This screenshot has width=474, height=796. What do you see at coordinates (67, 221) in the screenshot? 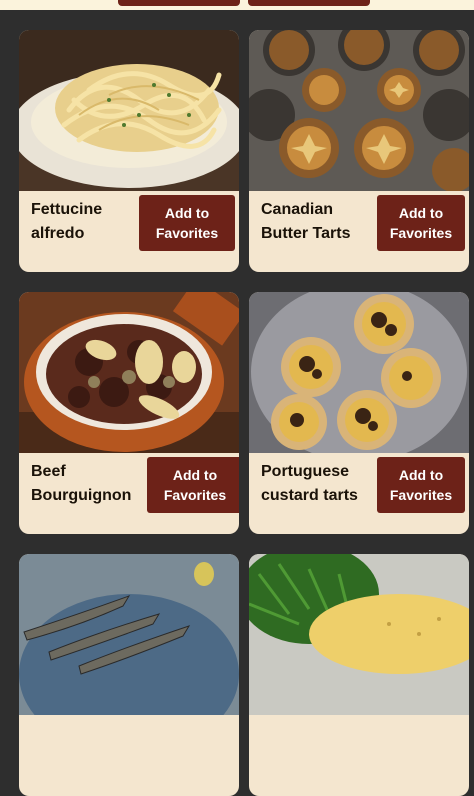
I see `recipe-title: Fettucine alfredo` at bounding box center [67, 221].